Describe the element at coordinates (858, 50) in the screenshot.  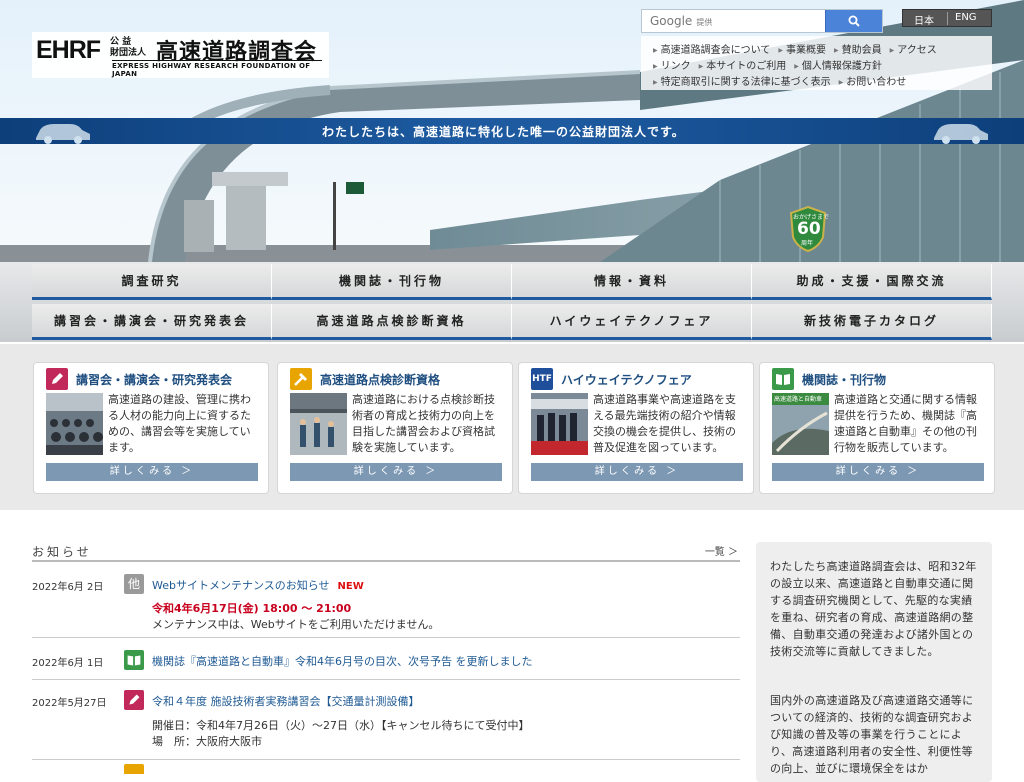
I see `link-members: 賛助会員` at that location.